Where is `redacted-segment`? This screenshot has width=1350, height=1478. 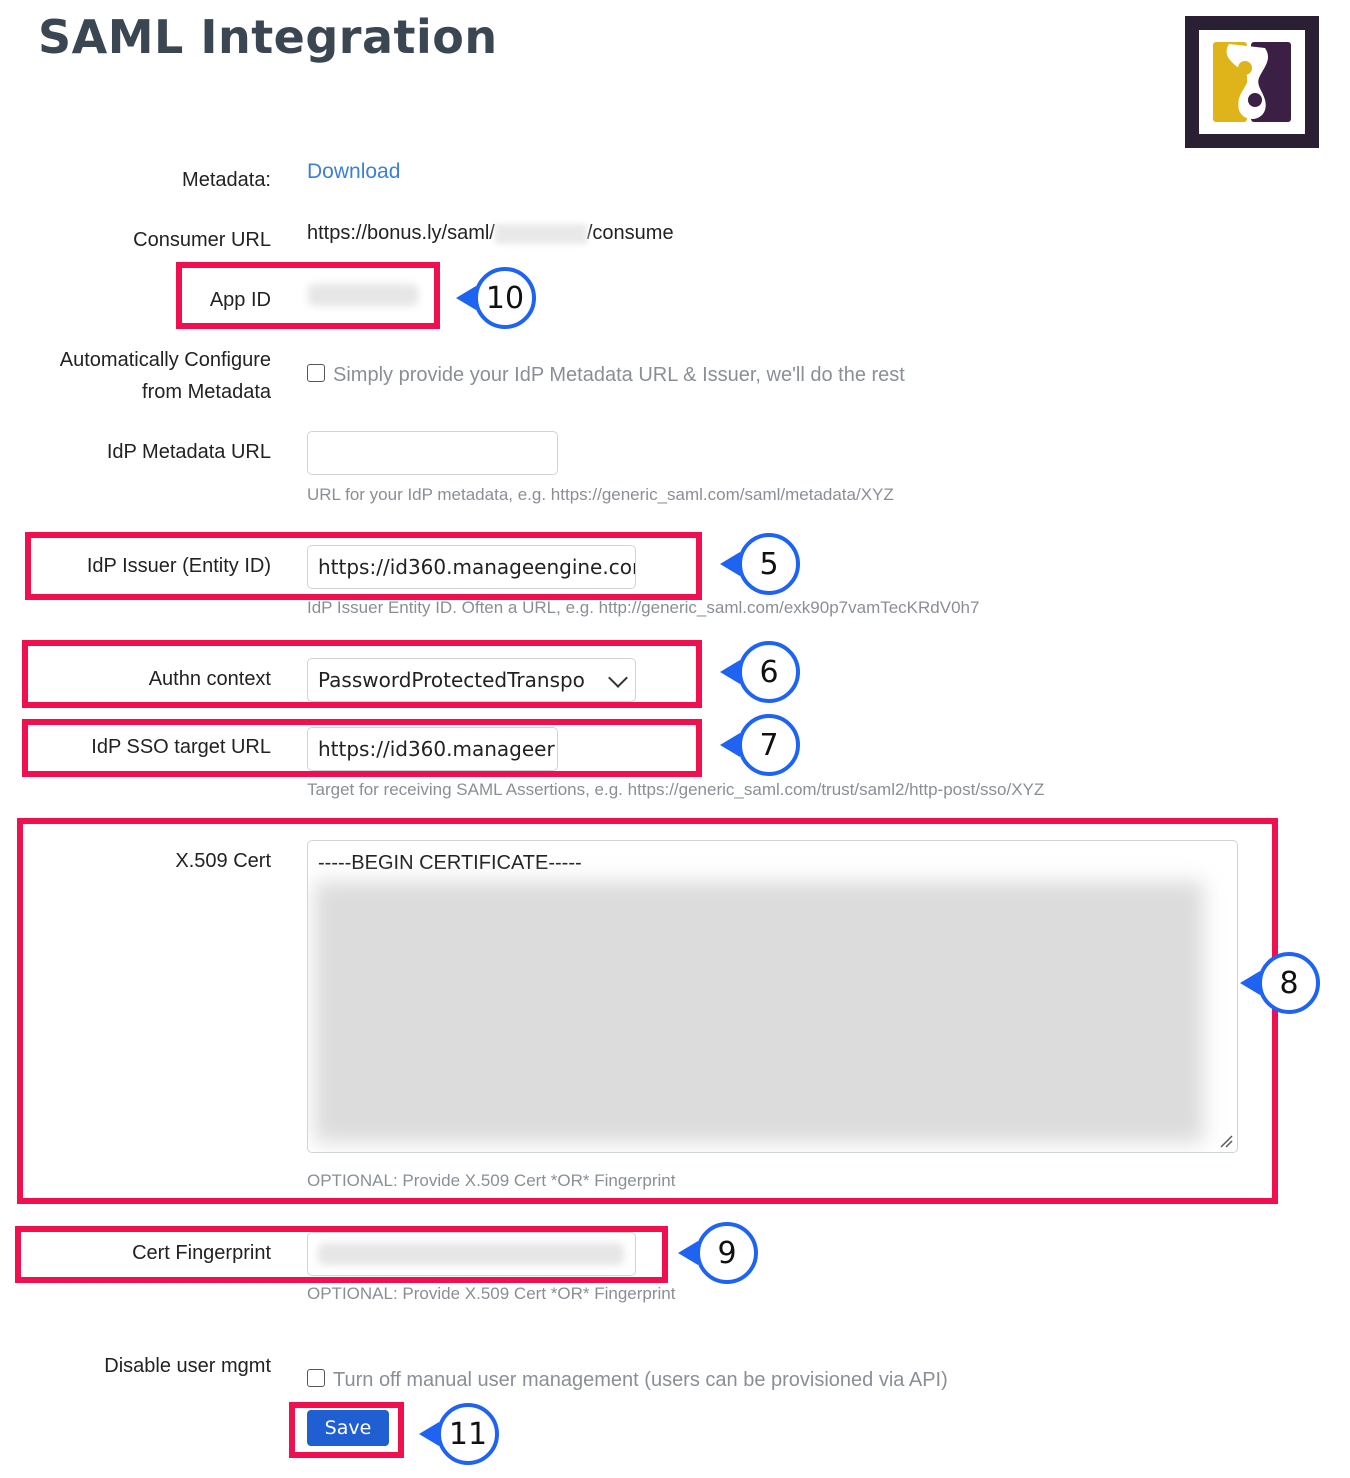
redacted-segment is located at coordinates (540, 233).